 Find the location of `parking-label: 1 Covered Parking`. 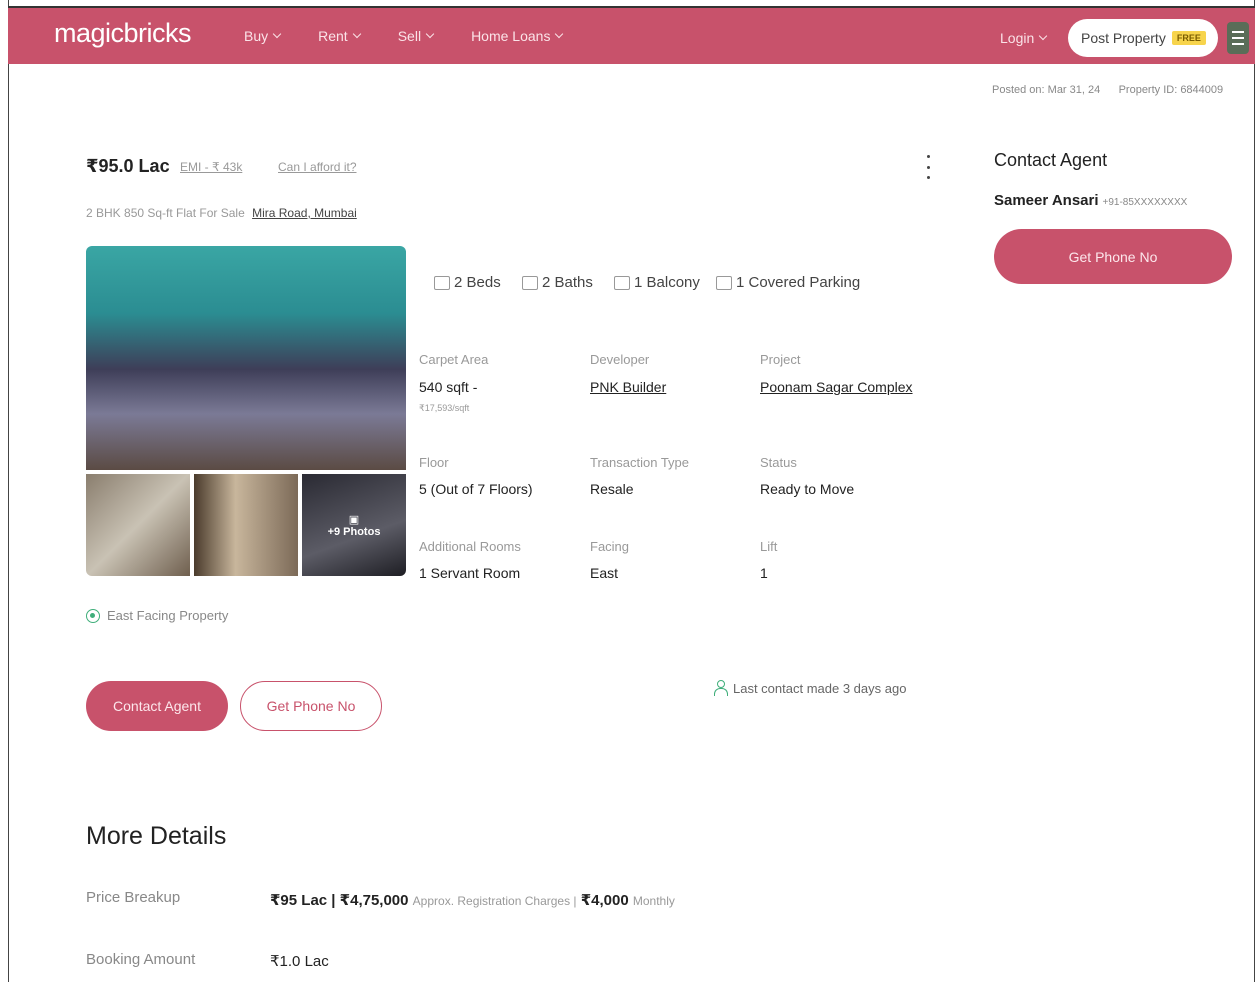

parking-label: 1 Covered Parking is located at coordinates (798, 282).